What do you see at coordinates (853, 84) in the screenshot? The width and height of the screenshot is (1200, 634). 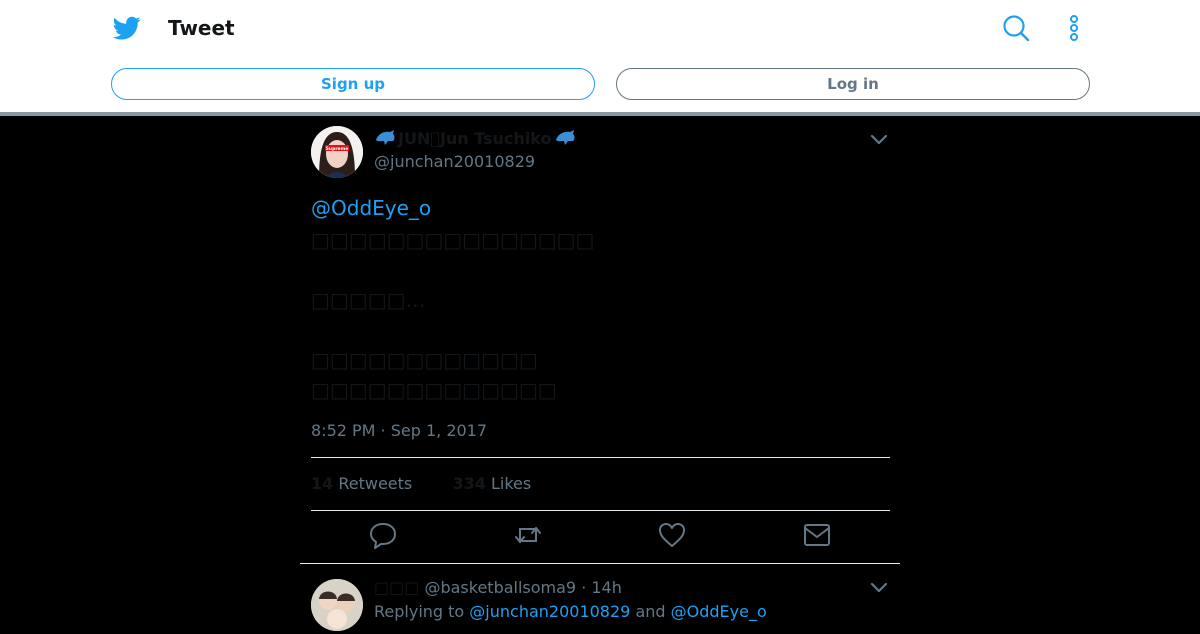 I see `log-in-button: Log in` at bounding box center [853, 84].